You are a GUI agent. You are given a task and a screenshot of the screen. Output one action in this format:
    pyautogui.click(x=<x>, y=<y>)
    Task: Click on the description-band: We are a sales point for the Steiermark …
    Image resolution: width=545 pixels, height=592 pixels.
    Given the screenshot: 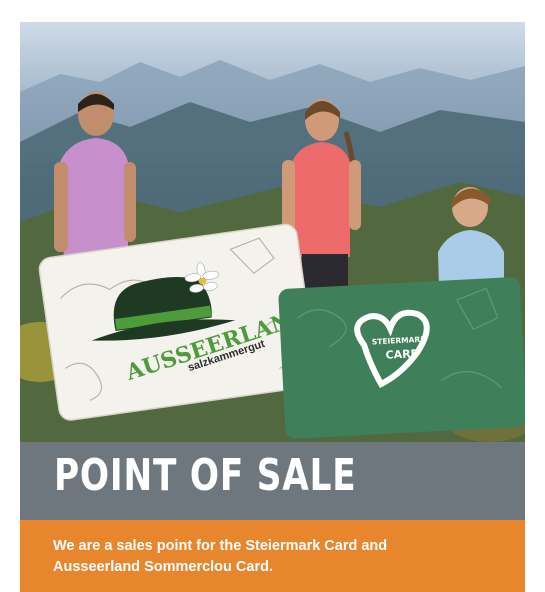 What is the action you would take?
    pyautogui.click(x=272, y=556)
    